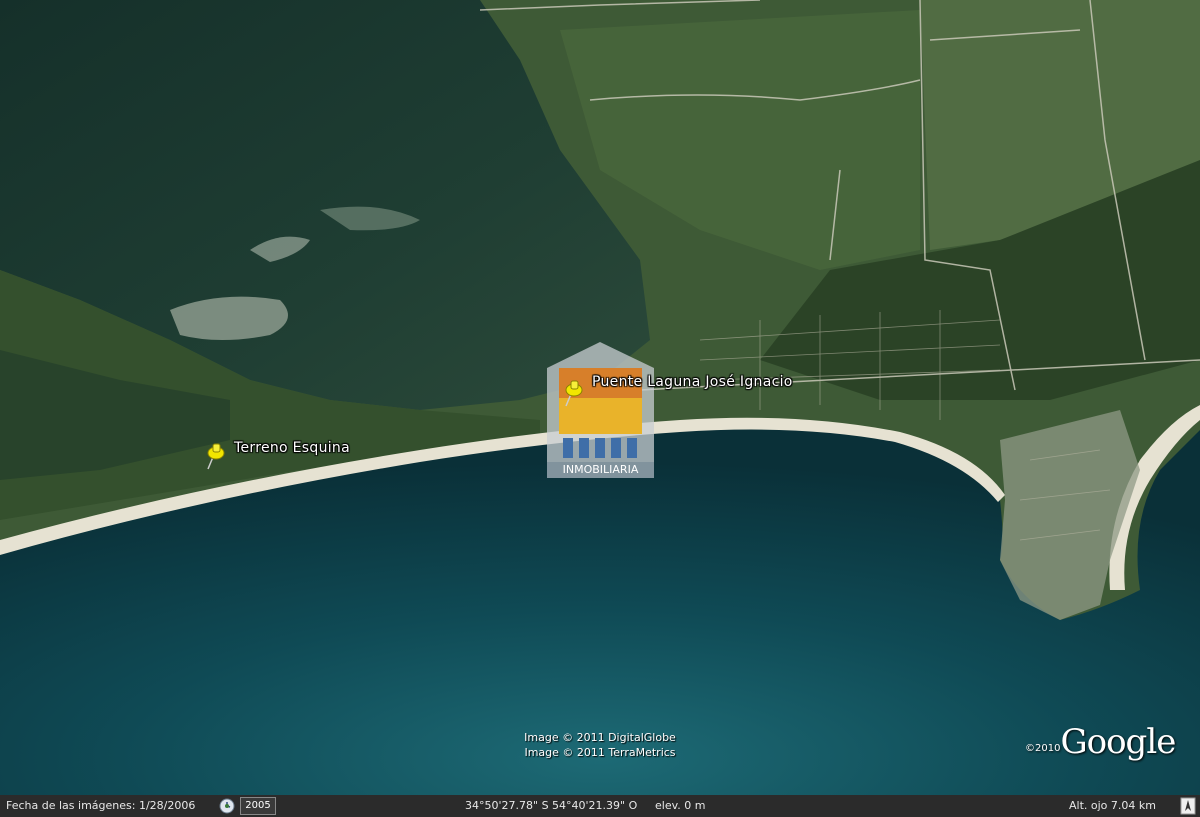  I want to click on logo-word: Google, so click(1118, 742).